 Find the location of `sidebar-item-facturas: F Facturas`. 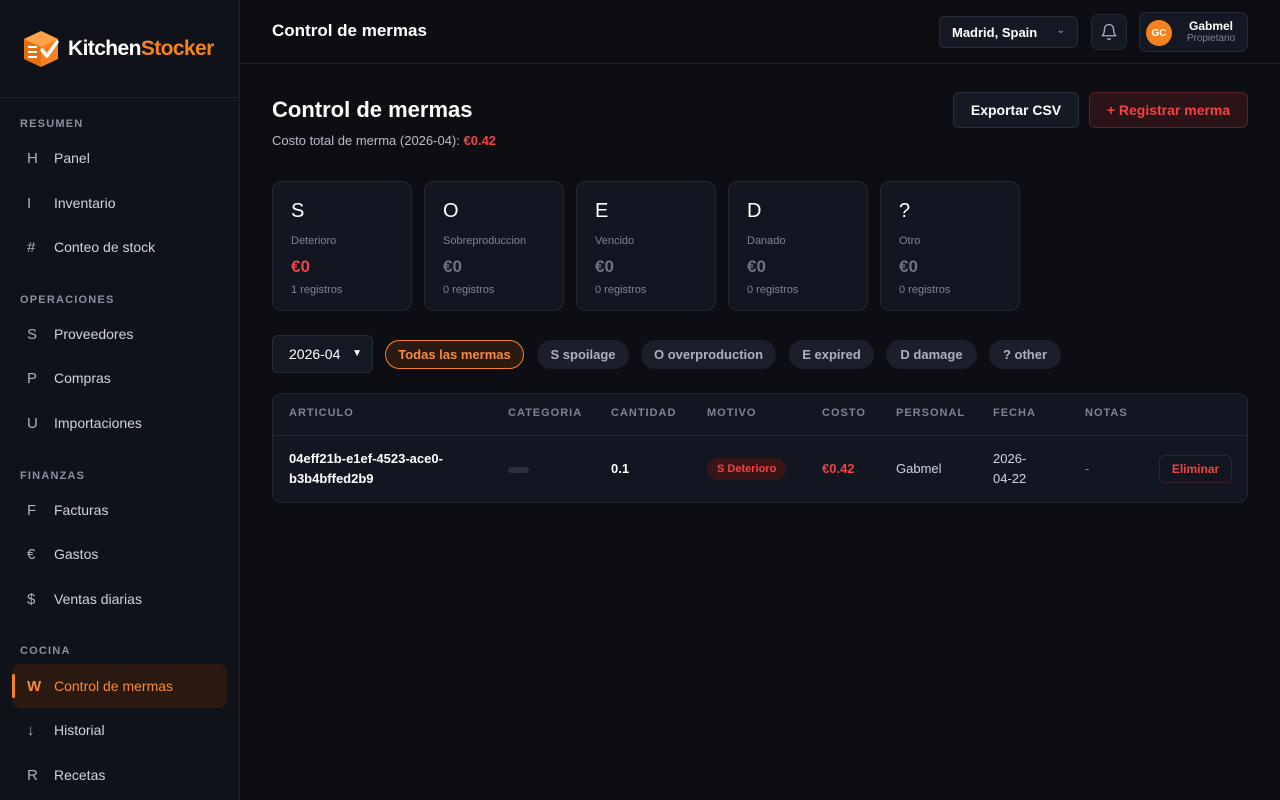

sidebar-item-facturas: F Facturas is located at coordinates (119, 510).